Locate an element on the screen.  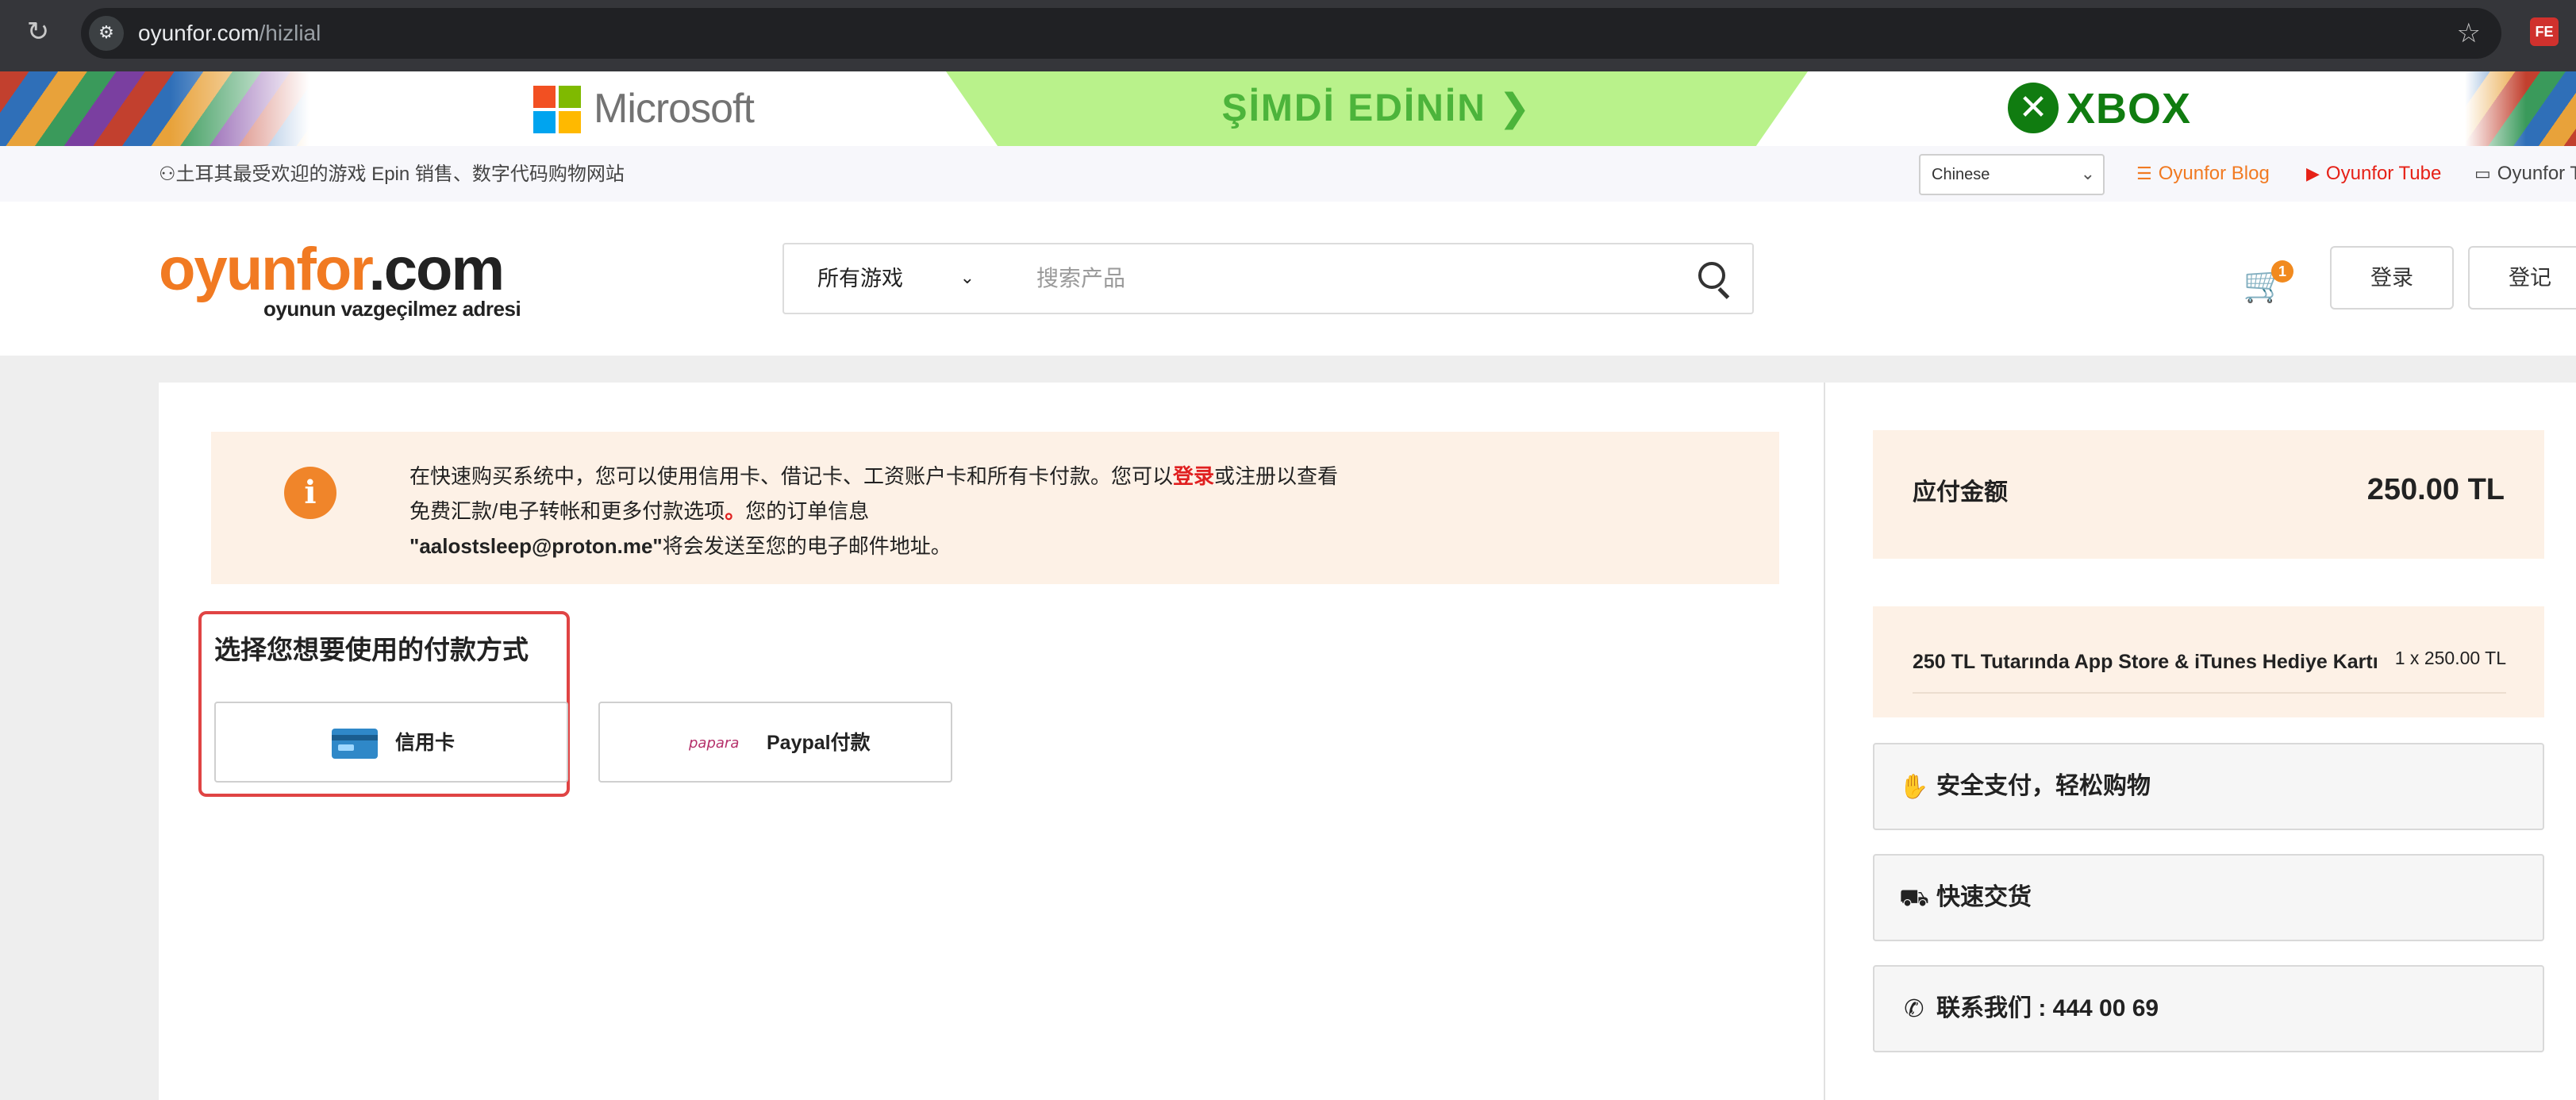
truck-icon: ⛟ is located at coordinates (1914, 898).